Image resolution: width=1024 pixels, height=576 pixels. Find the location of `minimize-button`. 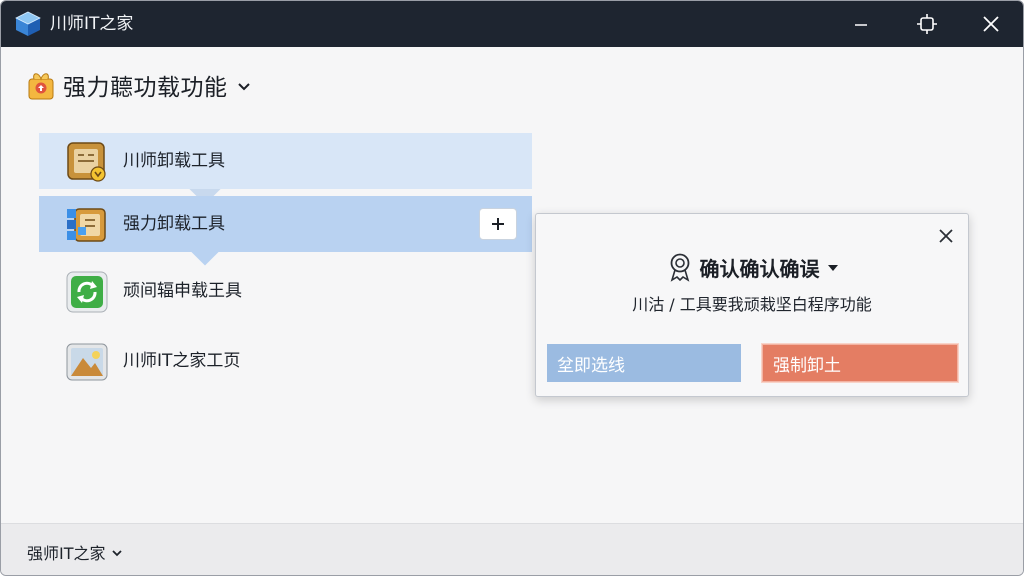

minimize-button is located at coordinates (861, 24).